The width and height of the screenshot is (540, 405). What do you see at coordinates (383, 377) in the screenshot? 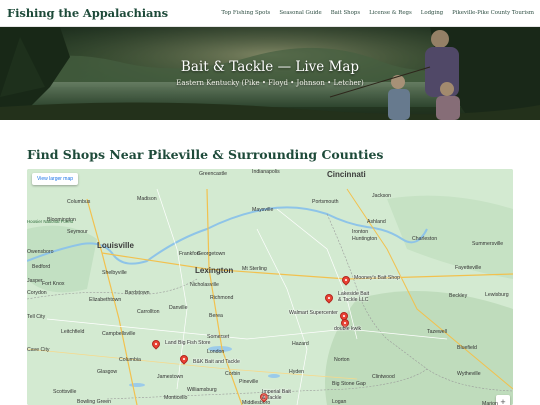
I see `map-city-label: Clintwood` at bounding box center [383, 377].